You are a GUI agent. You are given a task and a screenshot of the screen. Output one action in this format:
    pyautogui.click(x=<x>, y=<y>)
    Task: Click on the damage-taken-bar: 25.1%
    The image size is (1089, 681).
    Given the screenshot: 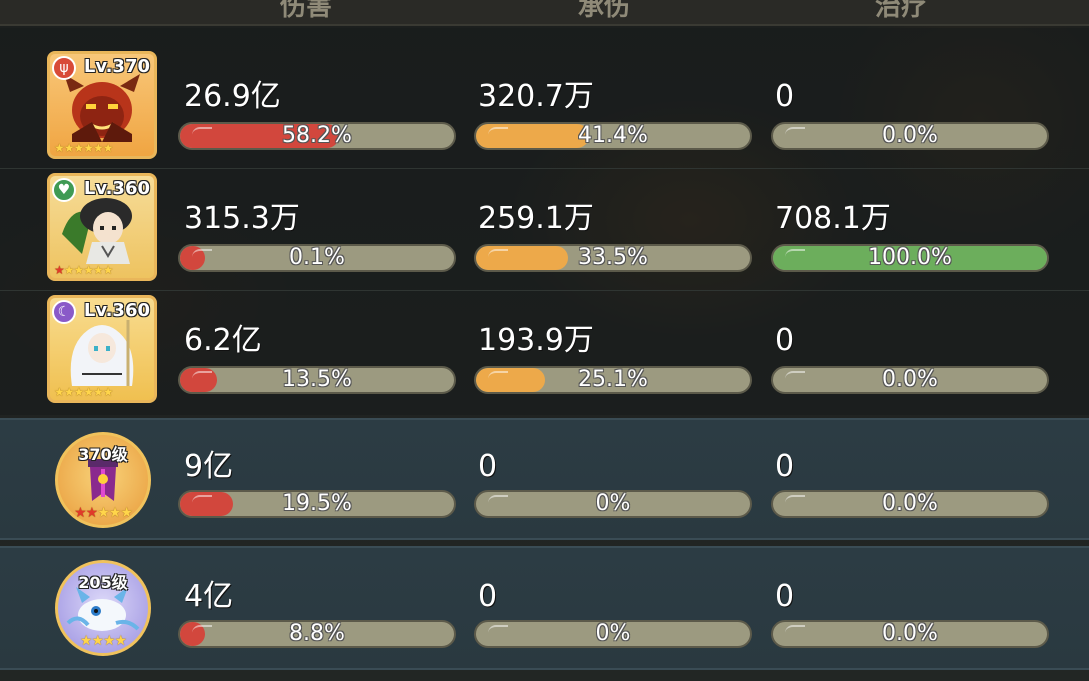 What is the action you would take?
    pyautogui.click(x=613, y=380)
    